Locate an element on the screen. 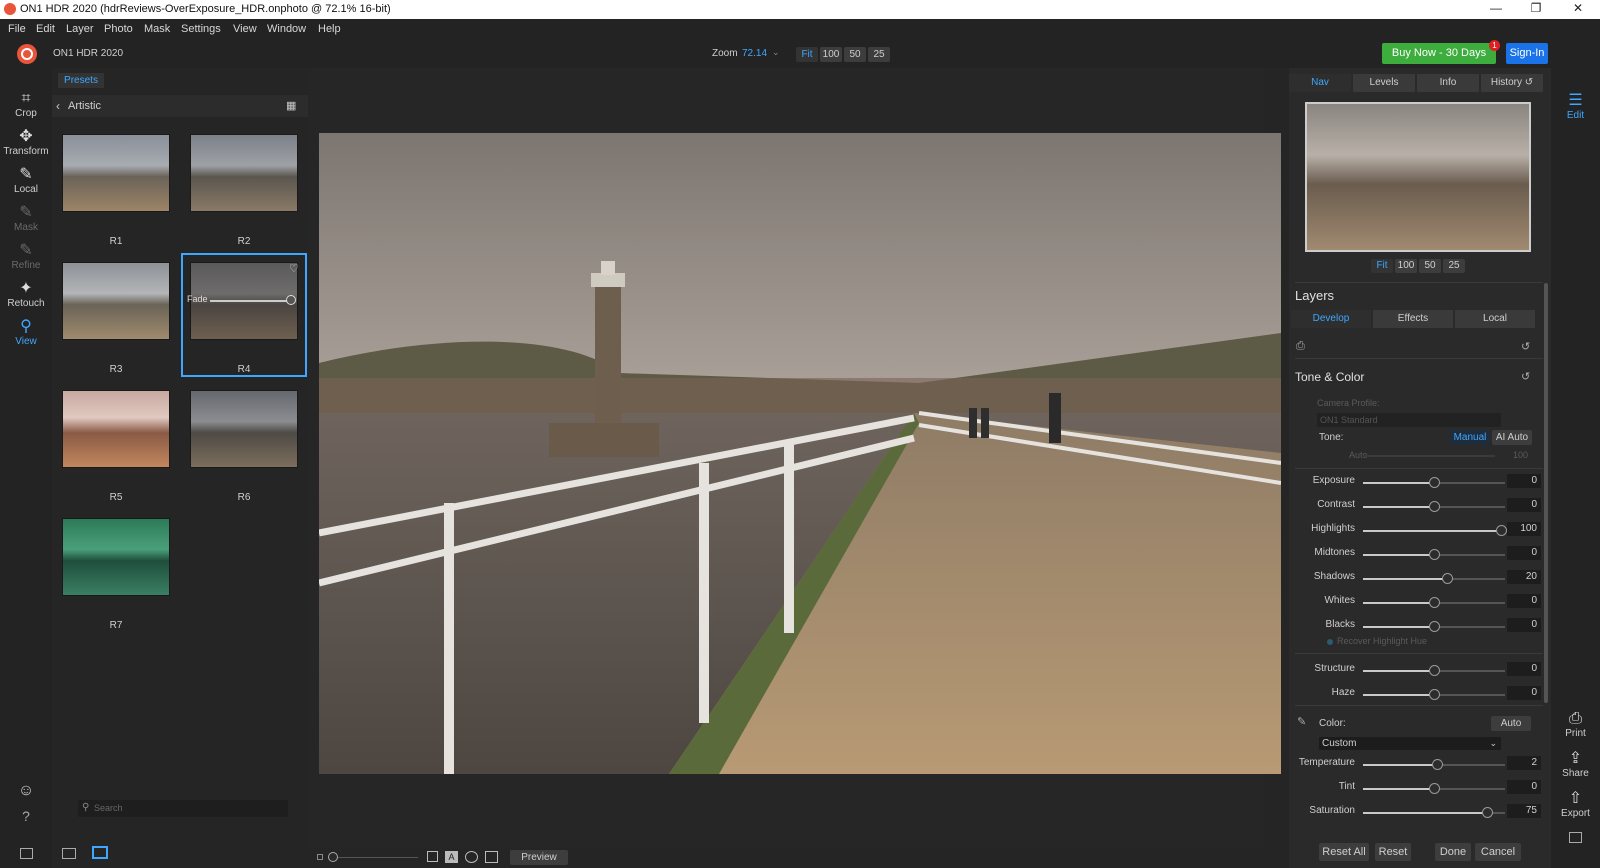 The image size is (1600, 868). preset-thumb-r3 is located at coordinates (116, 301).